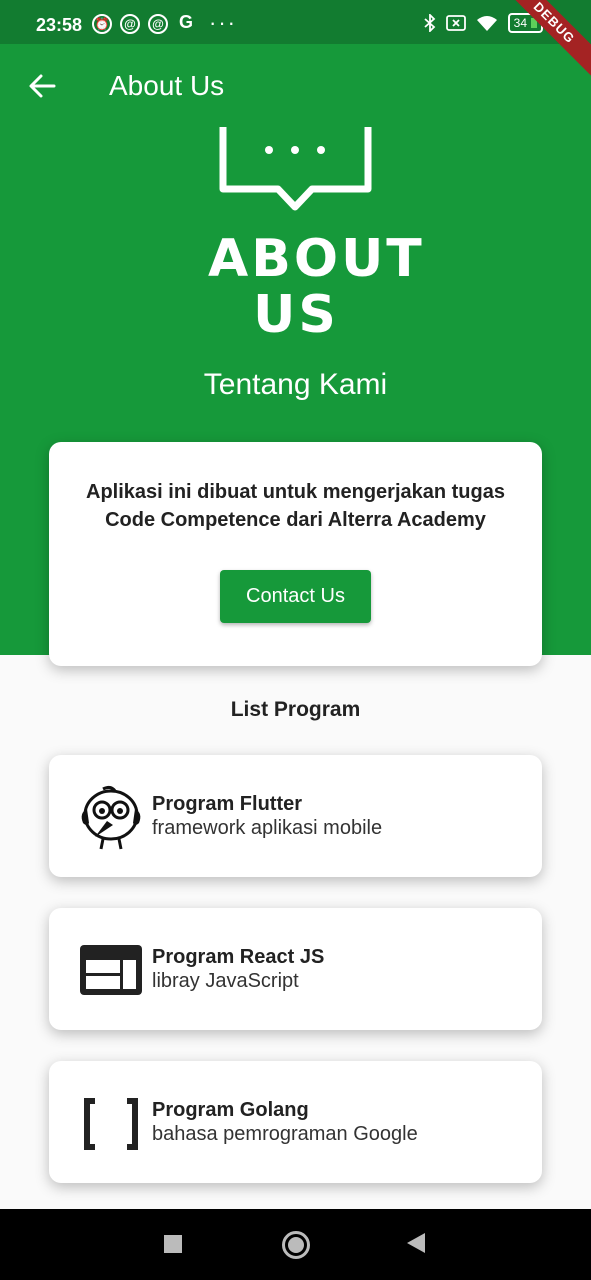 Image resolution: width=591 pixels, height=1280 pixels. Describe the element at coordinates (111, 1124) in the screenshot. I see `brackets-icon` at that location.